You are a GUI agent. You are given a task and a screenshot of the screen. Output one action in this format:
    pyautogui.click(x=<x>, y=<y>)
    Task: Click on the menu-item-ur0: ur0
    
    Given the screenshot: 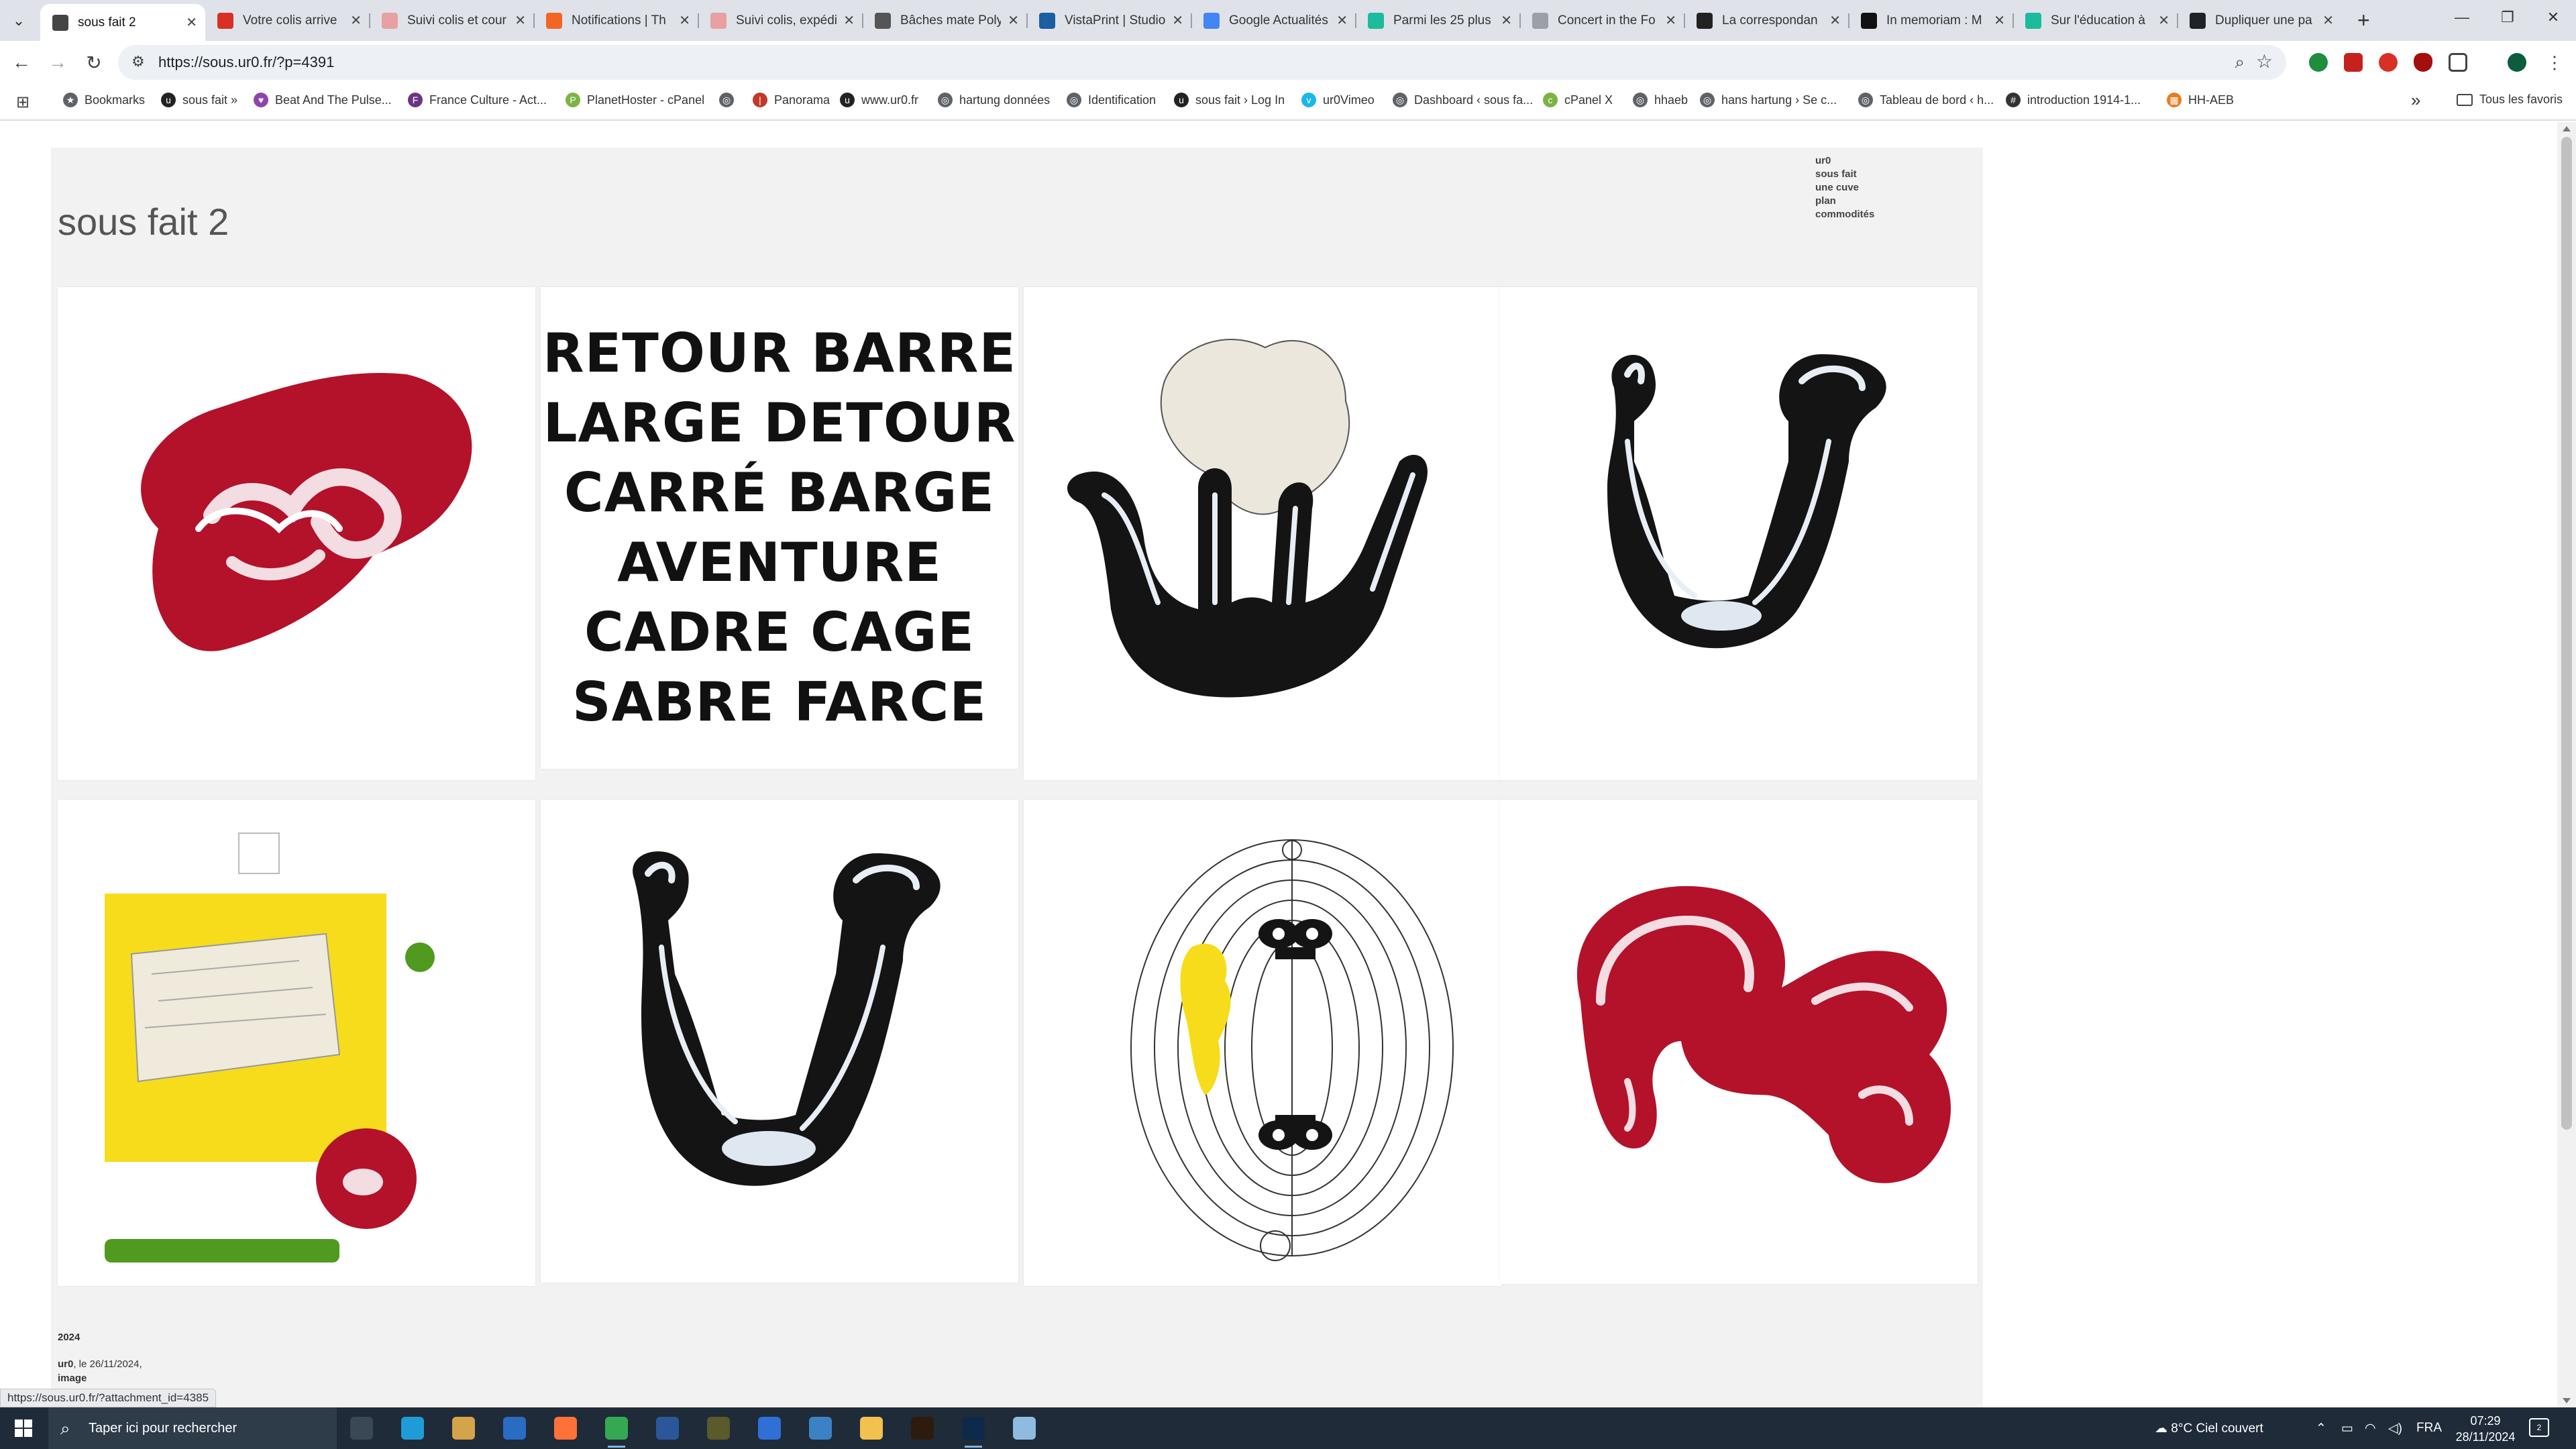 What is the action you would take?
    pyautogui.click(x=1844, y=161)
    